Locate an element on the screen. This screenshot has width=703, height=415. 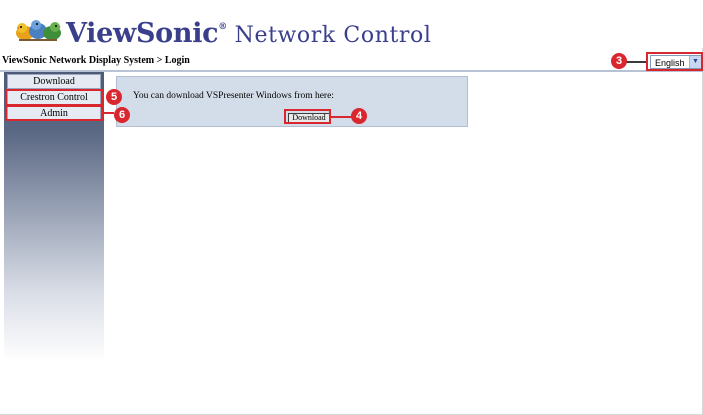
callout-badge-3: 3 is located at coordinates (619, 61).